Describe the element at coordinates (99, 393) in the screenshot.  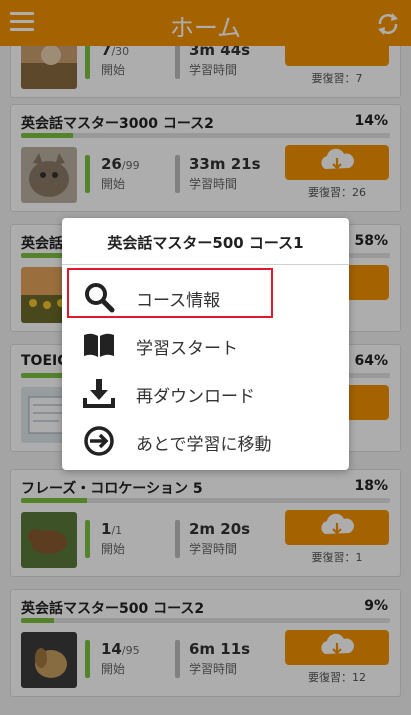
I see `download-icon` at that location.